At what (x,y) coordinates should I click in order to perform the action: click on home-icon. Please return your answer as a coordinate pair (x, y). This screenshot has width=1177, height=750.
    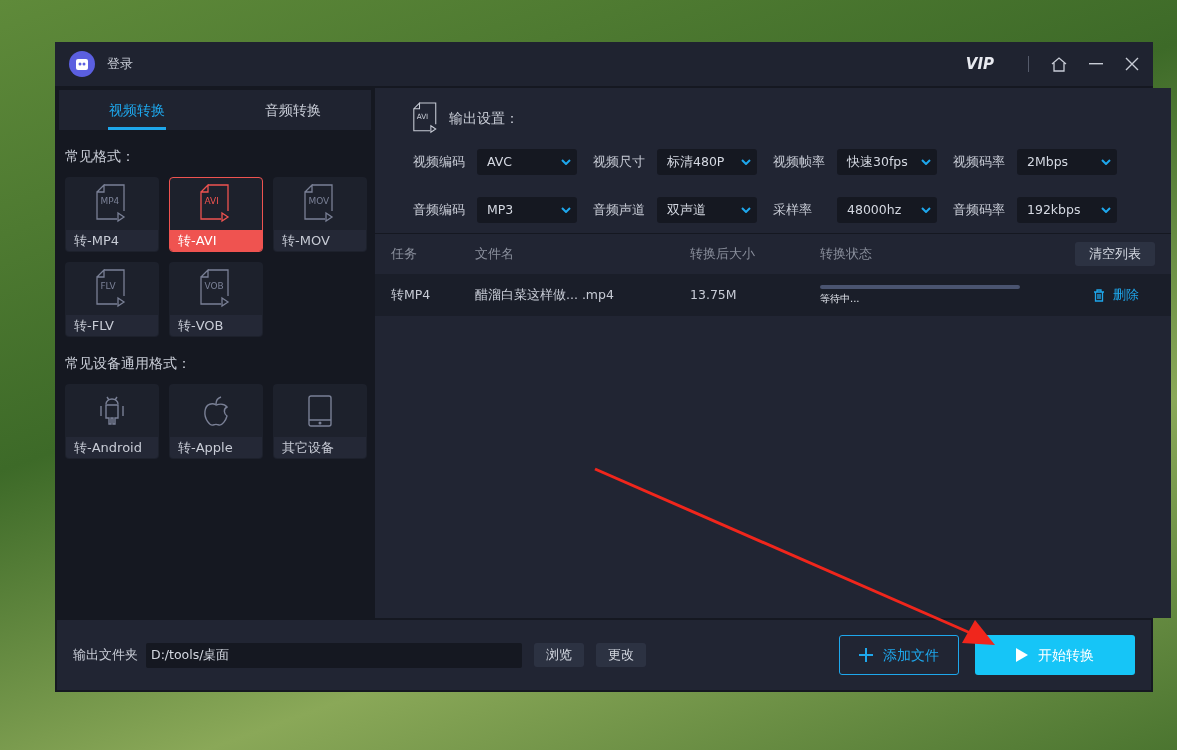
    Looking at the image, I should click on (1059, 64).